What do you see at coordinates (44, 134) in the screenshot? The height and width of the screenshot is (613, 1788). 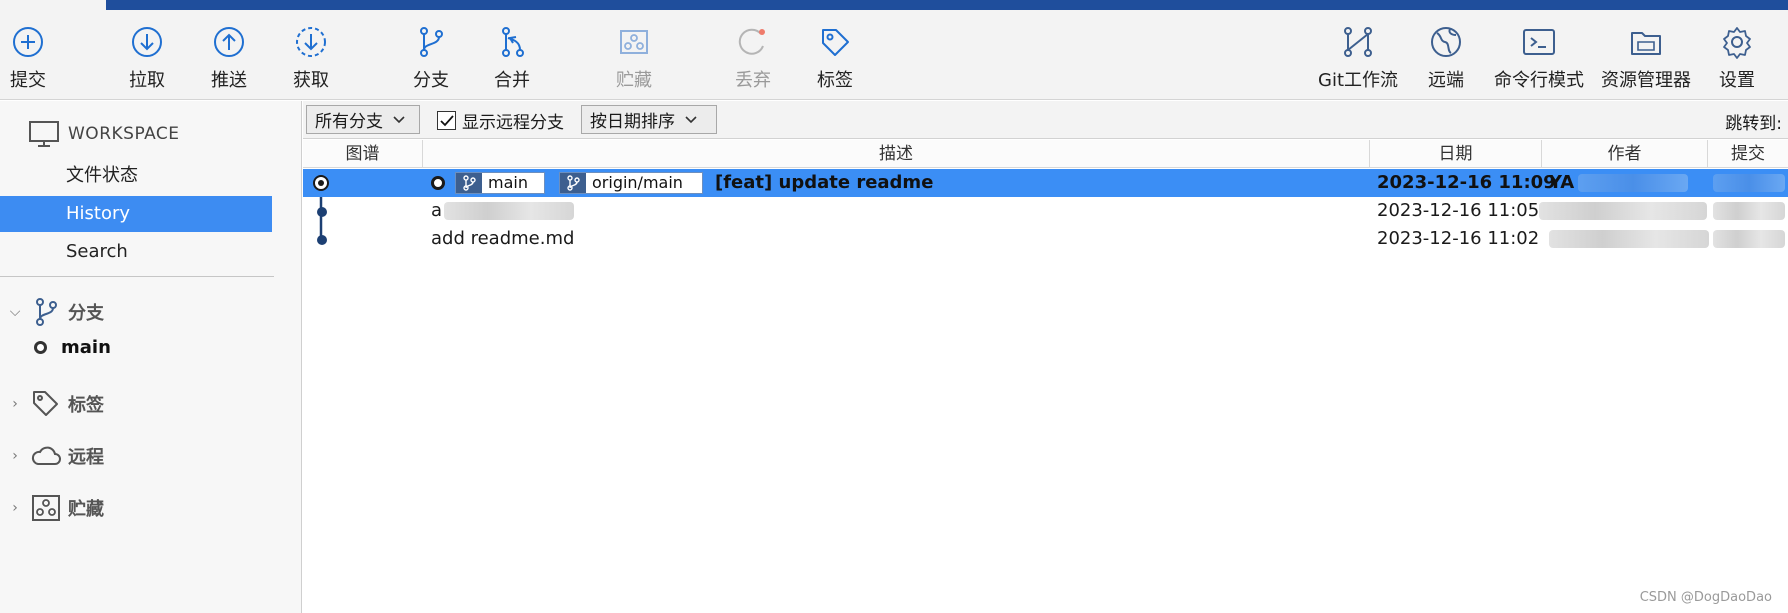 I see `monitor-icon` at bounding box center [44, 134].